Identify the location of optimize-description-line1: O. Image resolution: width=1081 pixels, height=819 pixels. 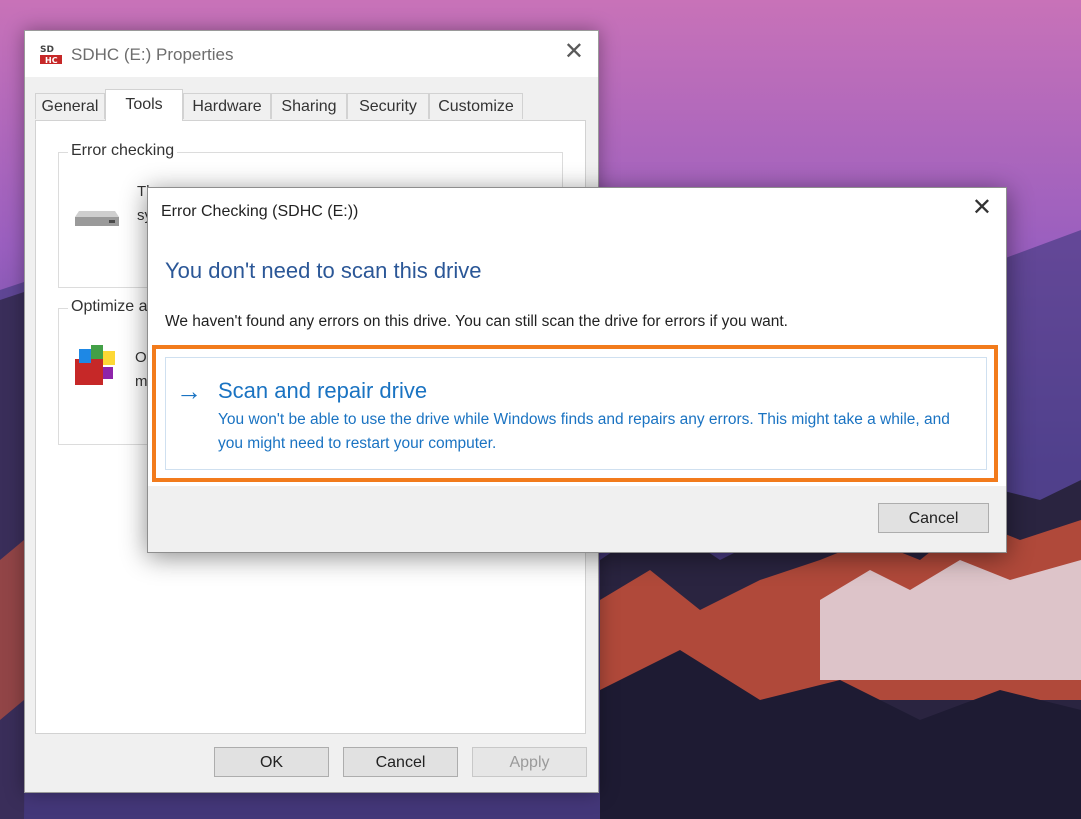
(141, 357).